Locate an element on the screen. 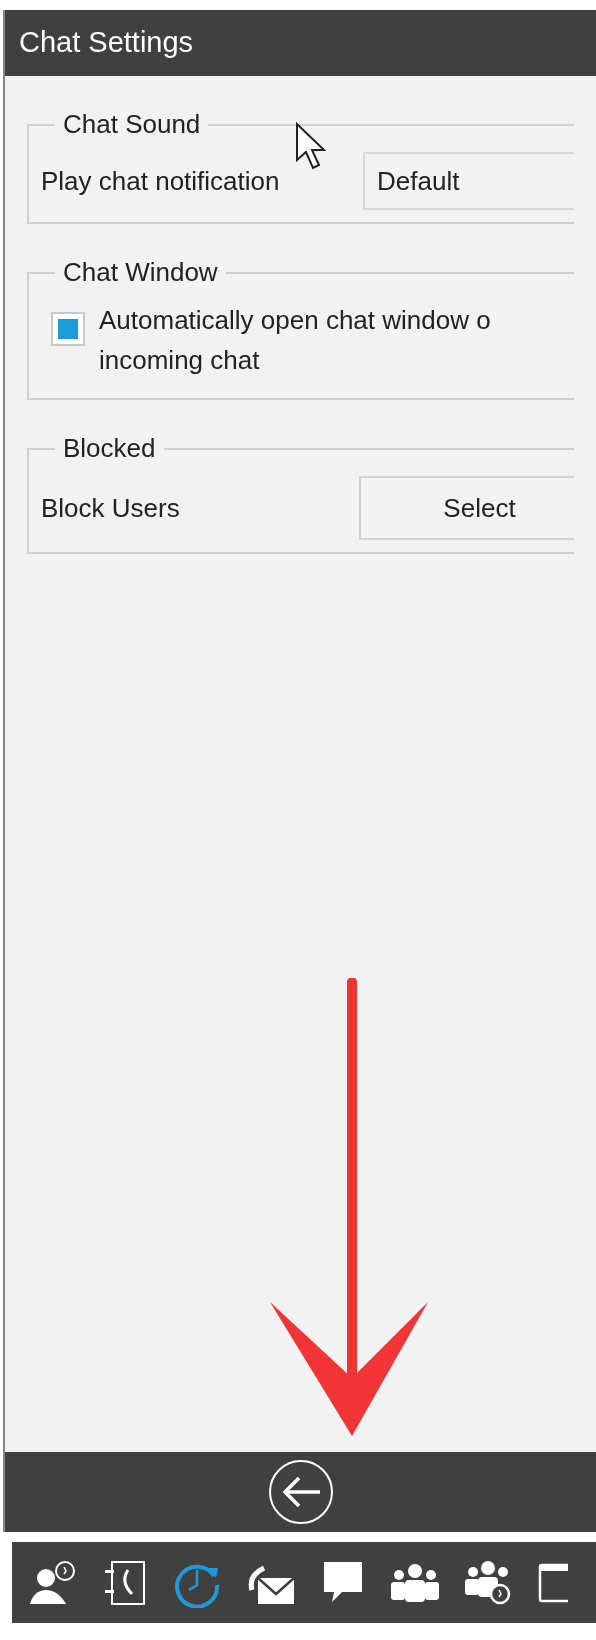 The height and width of the screenshot is (1640, 596). back-button is located at coordinates (300, 1492).